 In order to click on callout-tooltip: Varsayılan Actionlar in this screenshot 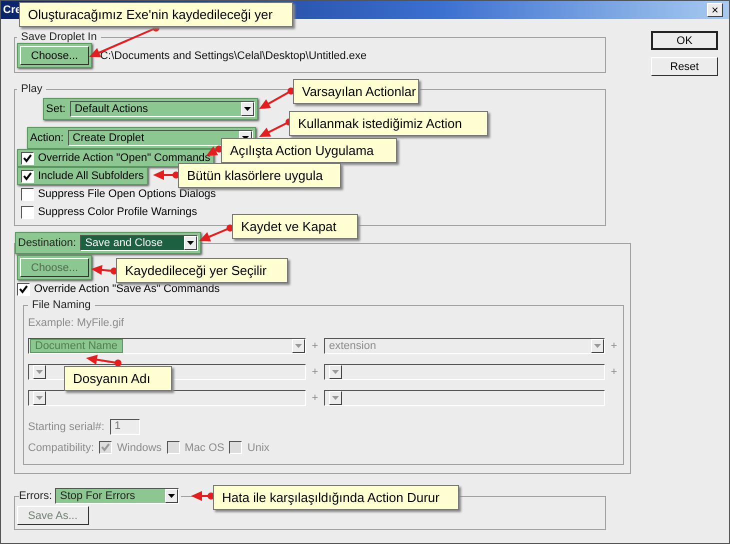, I will do `click(356, 91)`.